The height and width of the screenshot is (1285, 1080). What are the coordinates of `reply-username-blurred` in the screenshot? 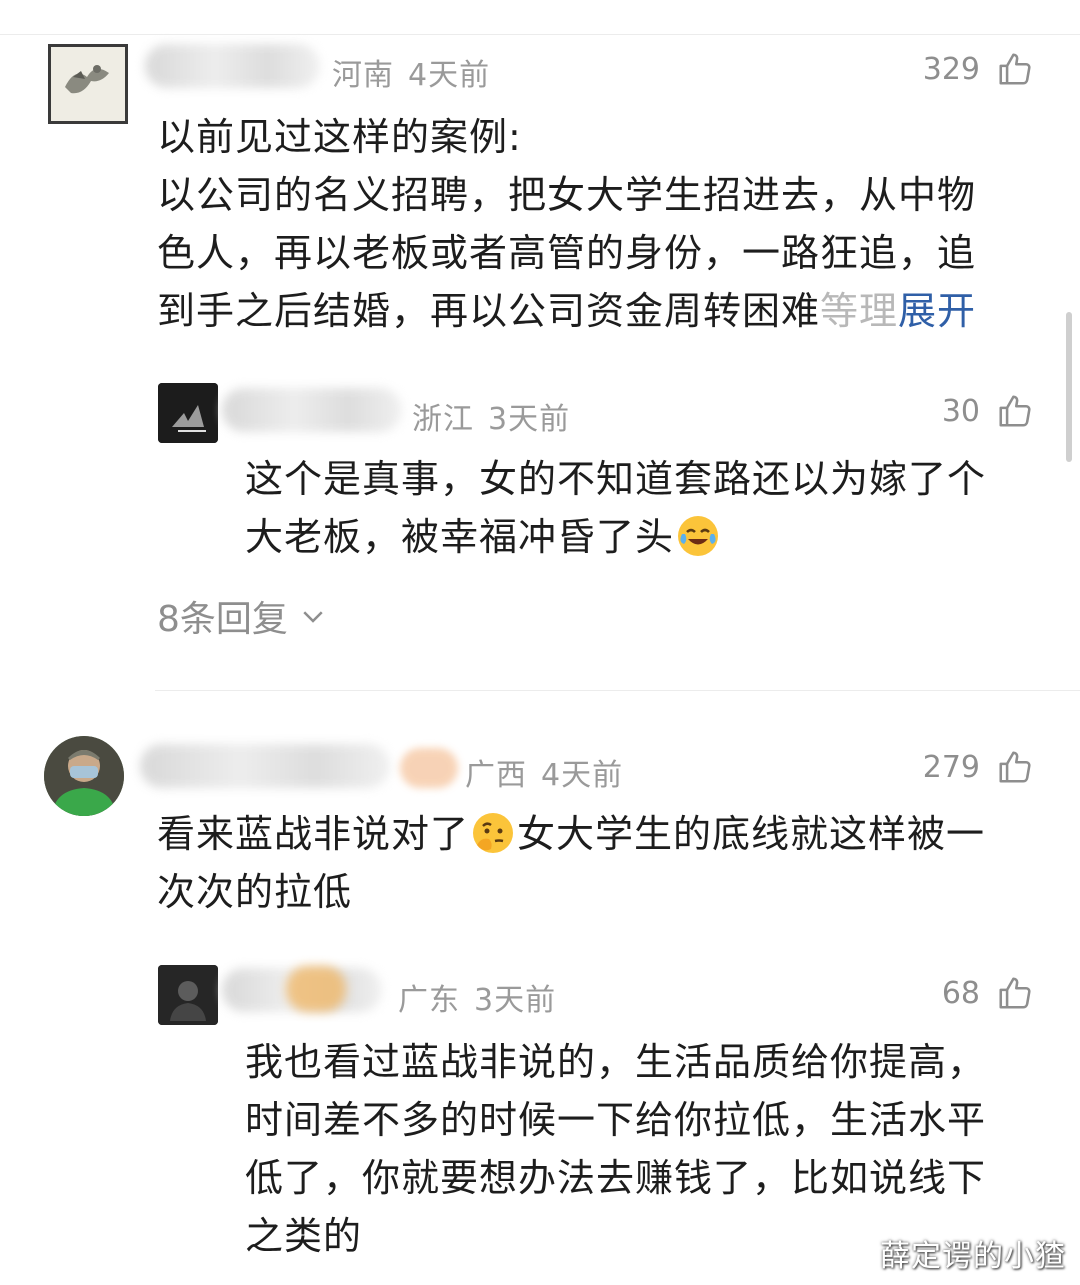 It's located at (312, 410).